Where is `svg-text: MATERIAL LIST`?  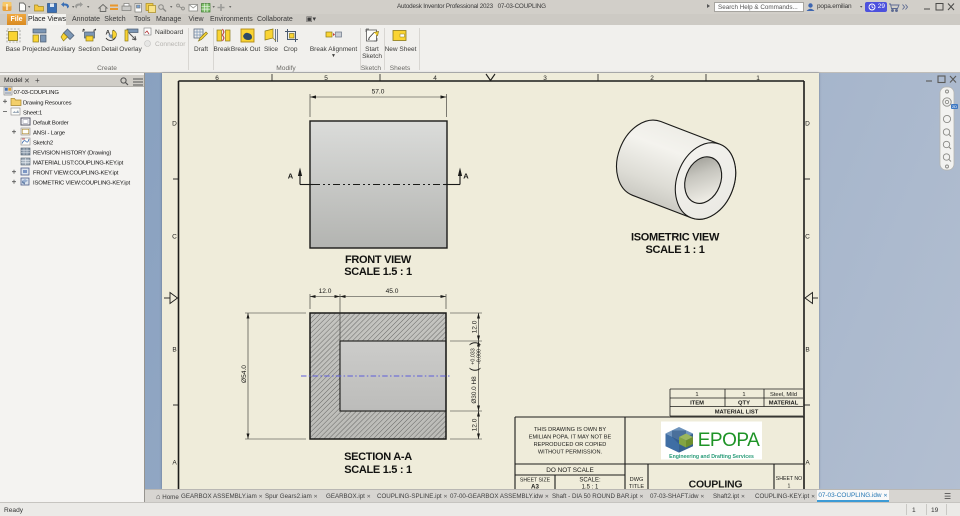 svg-text: MATERIAL LIST is located at coordinates (737, 413).